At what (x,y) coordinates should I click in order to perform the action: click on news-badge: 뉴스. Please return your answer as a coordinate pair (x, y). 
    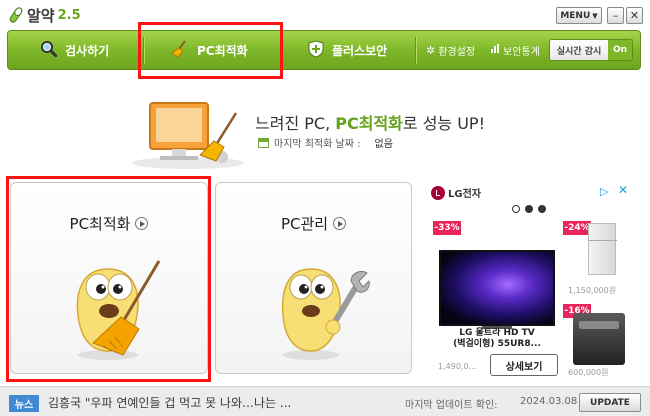
    Looking at the image, I should click on (24, 403).